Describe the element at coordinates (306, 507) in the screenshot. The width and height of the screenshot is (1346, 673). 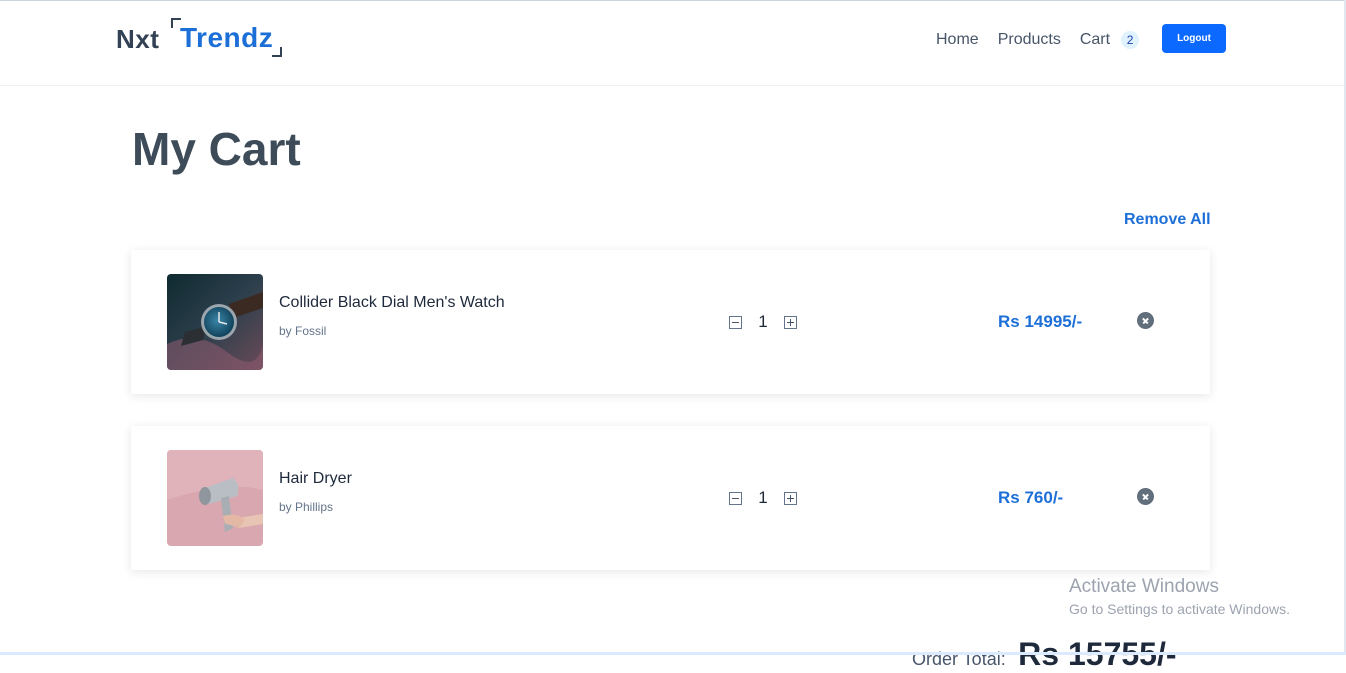
I see `product-brand: by Phillips` at that location.